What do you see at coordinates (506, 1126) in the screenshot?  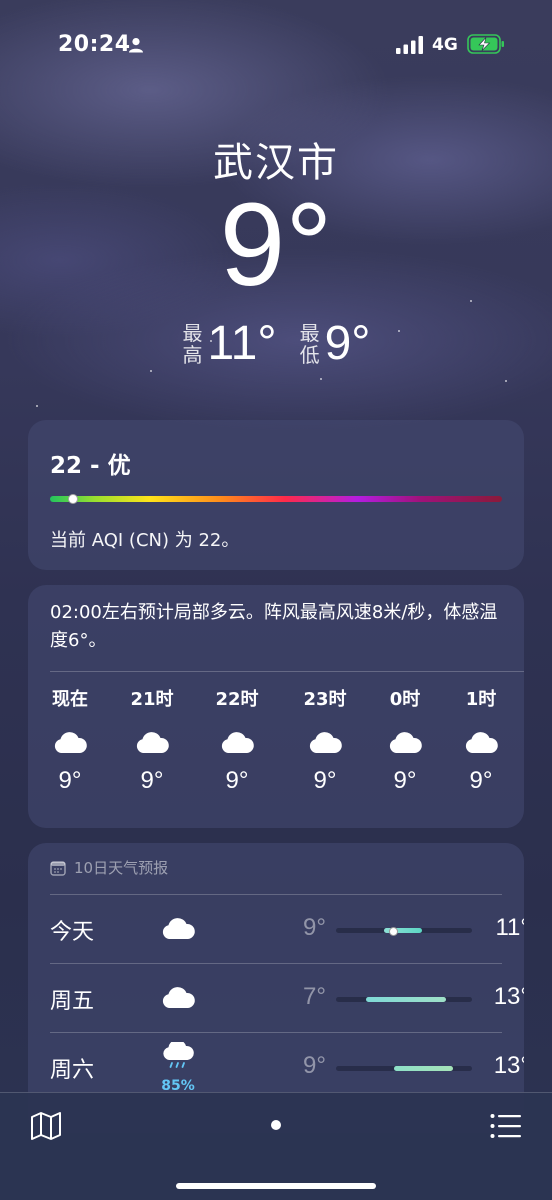 I see `list-icon` at bounding box center [506, 1126].